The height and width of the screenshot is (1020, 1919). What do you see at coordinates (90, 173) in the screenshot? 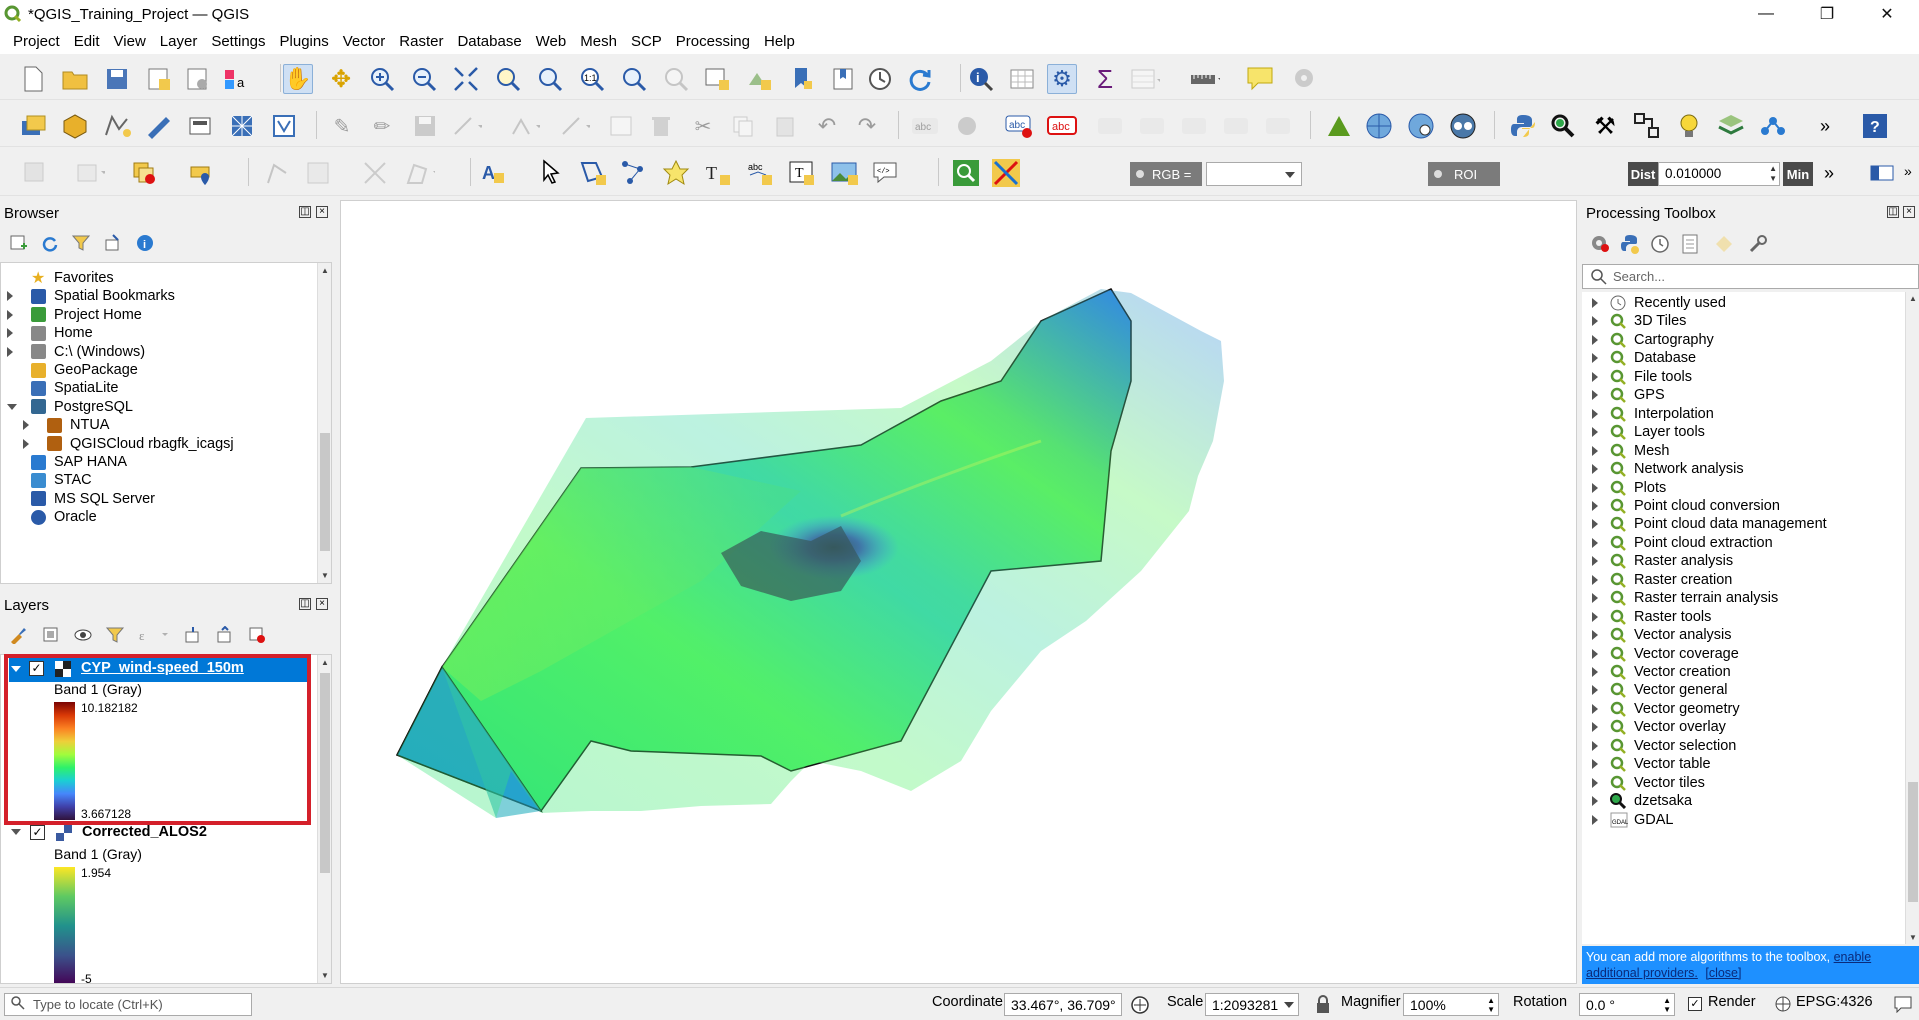
I see `vertex-editor-icon` at bounding box center [90, 173].